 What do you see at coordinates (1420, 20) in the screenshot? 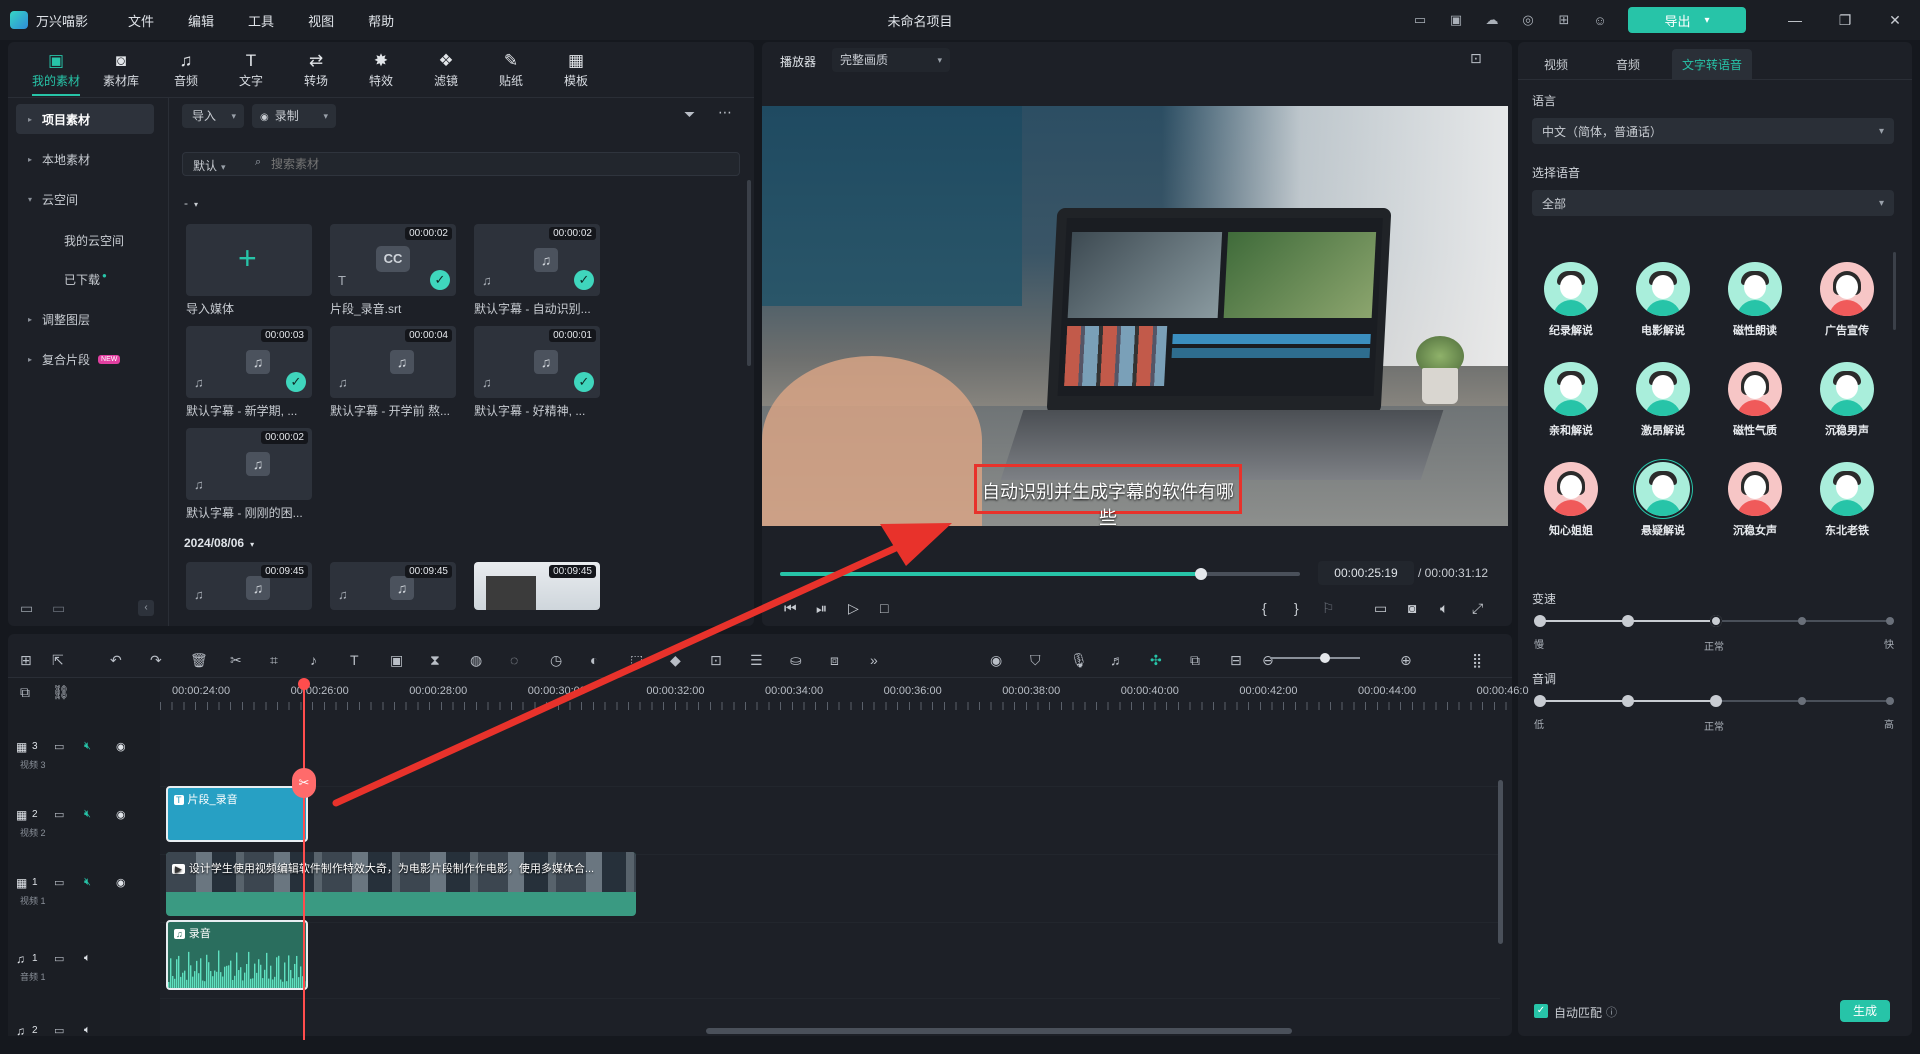
I see `layout-icon: ▭` at bounding box center [1420, 20].